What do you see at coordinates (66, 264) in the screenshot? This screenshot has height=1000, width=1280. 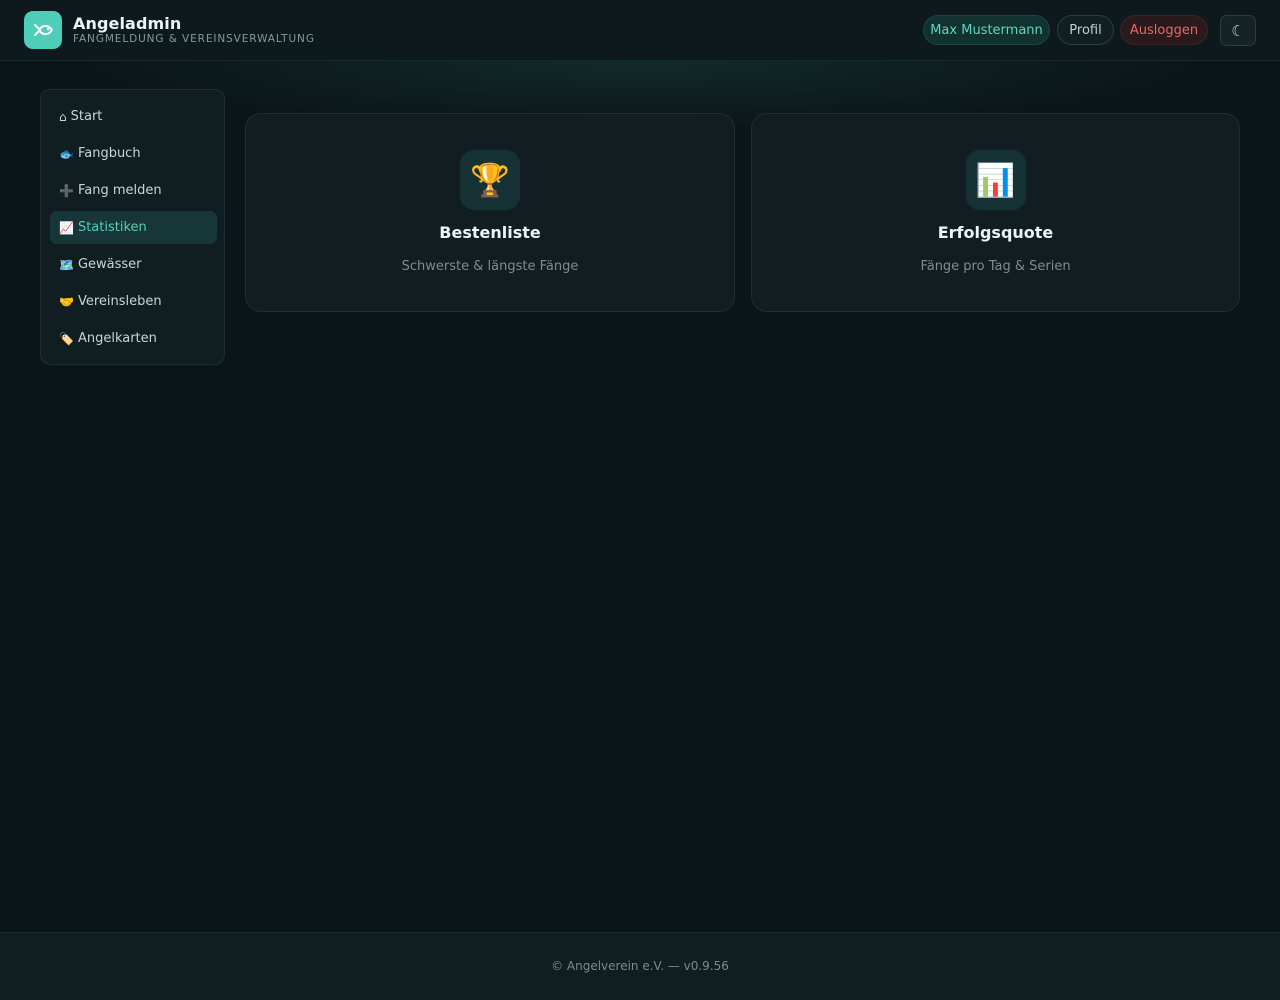 I see `map-icon: 🗺️` at bounding box center [66, 264].